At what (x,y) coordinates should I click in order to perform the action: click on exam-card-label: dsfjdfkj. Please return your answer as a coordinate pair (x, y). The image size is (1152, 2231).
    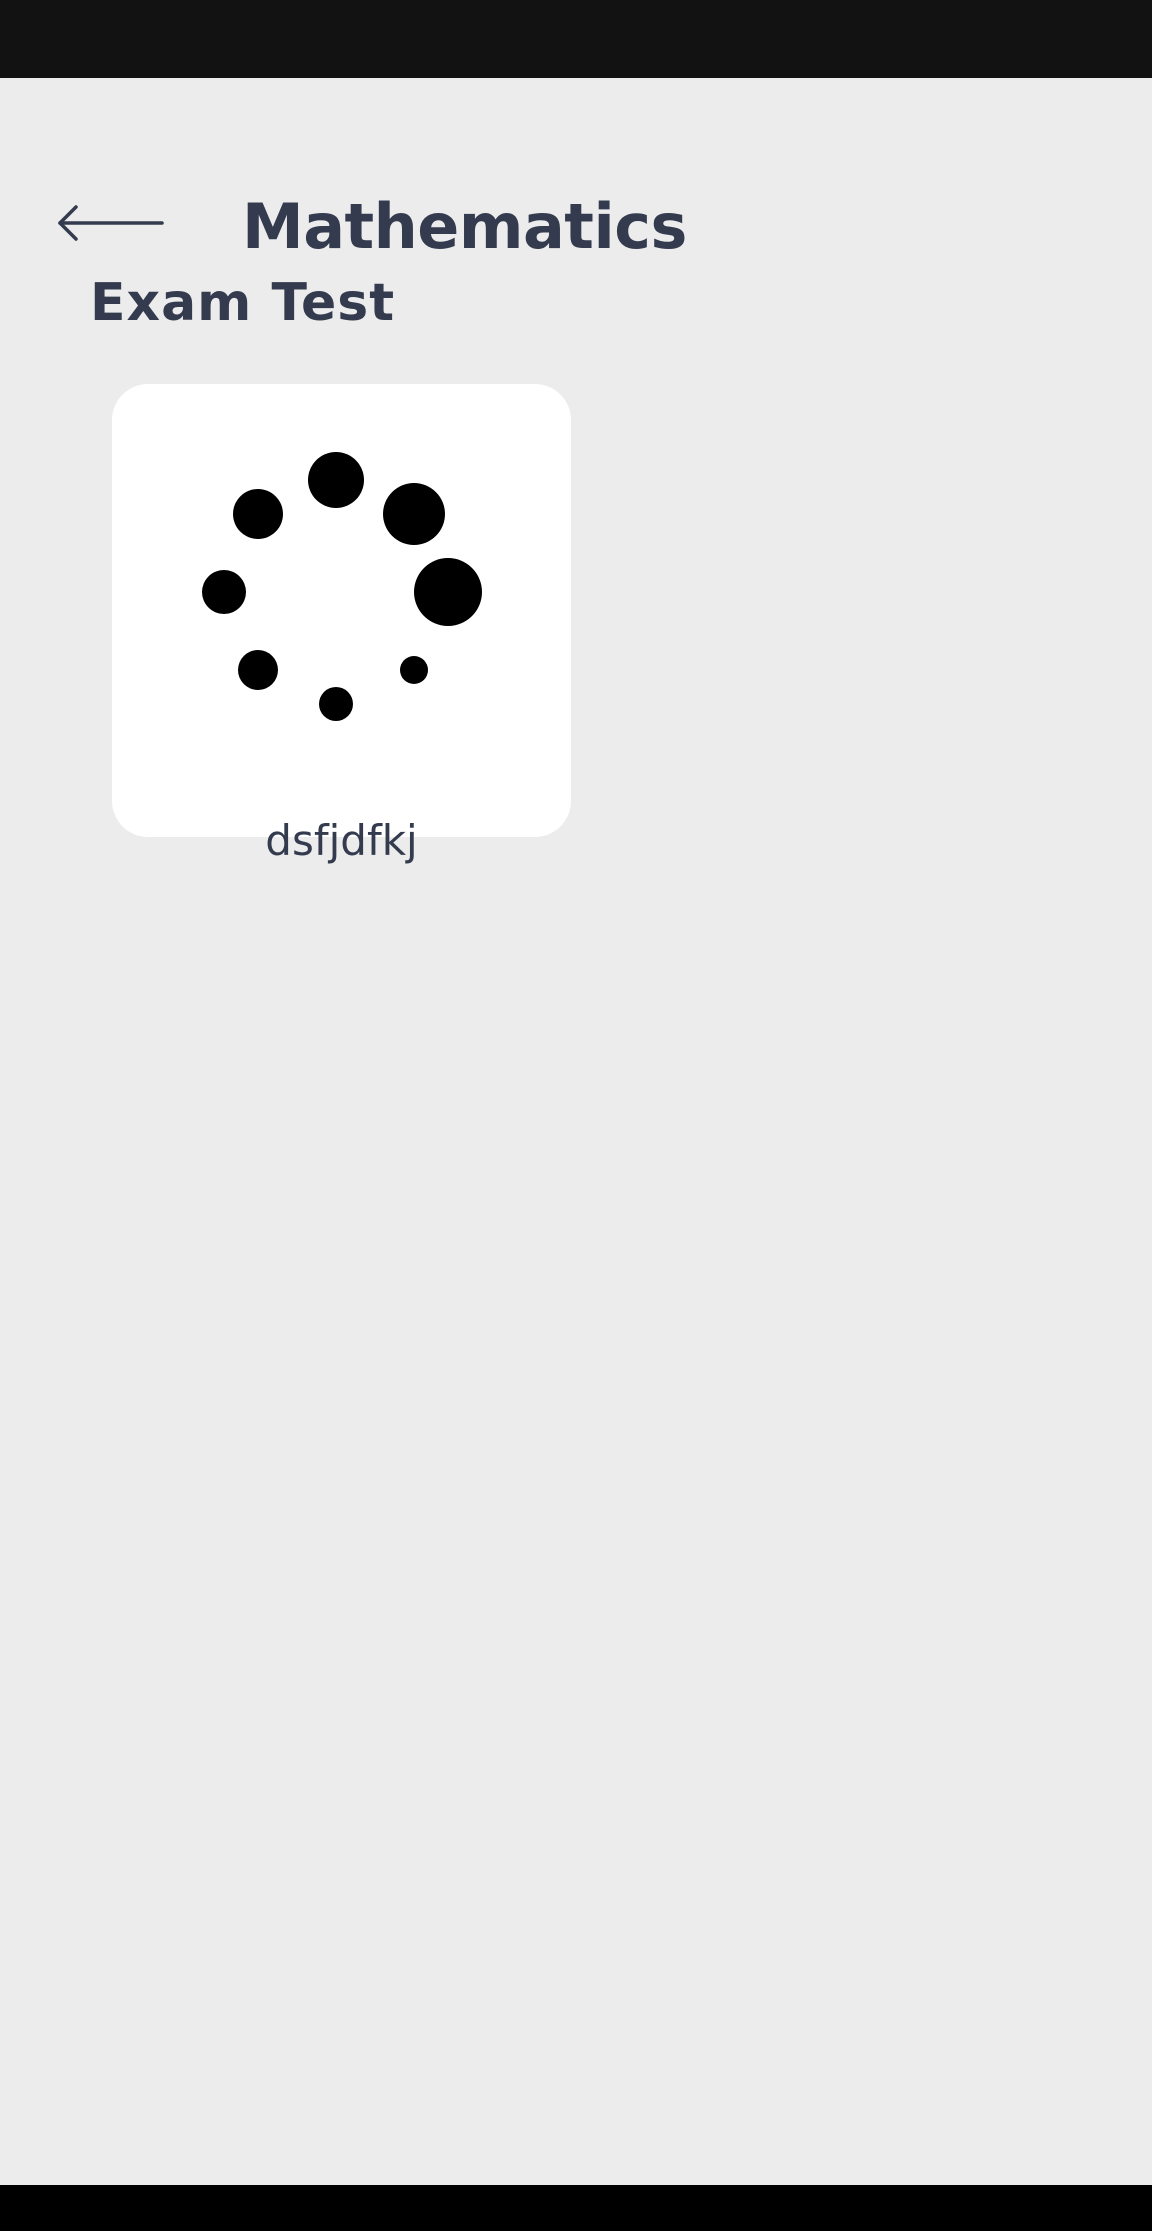
    Looking at the image, I should click on (341, 840).